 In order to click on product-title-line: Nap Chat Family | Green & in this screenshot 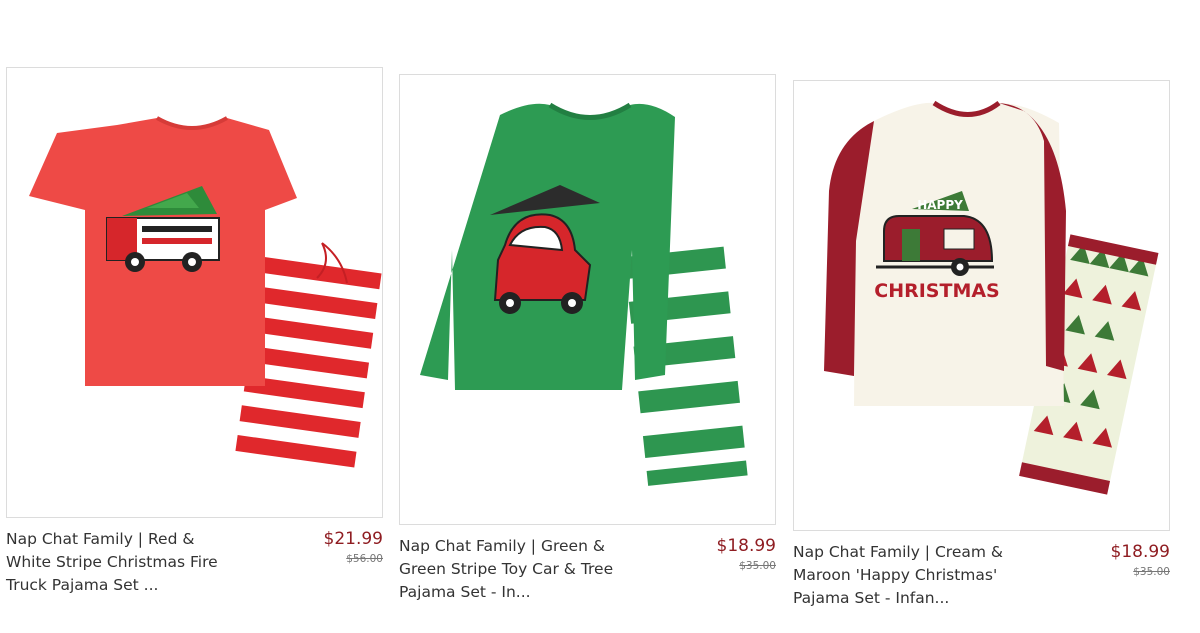, I will do `click(502, 546)`.